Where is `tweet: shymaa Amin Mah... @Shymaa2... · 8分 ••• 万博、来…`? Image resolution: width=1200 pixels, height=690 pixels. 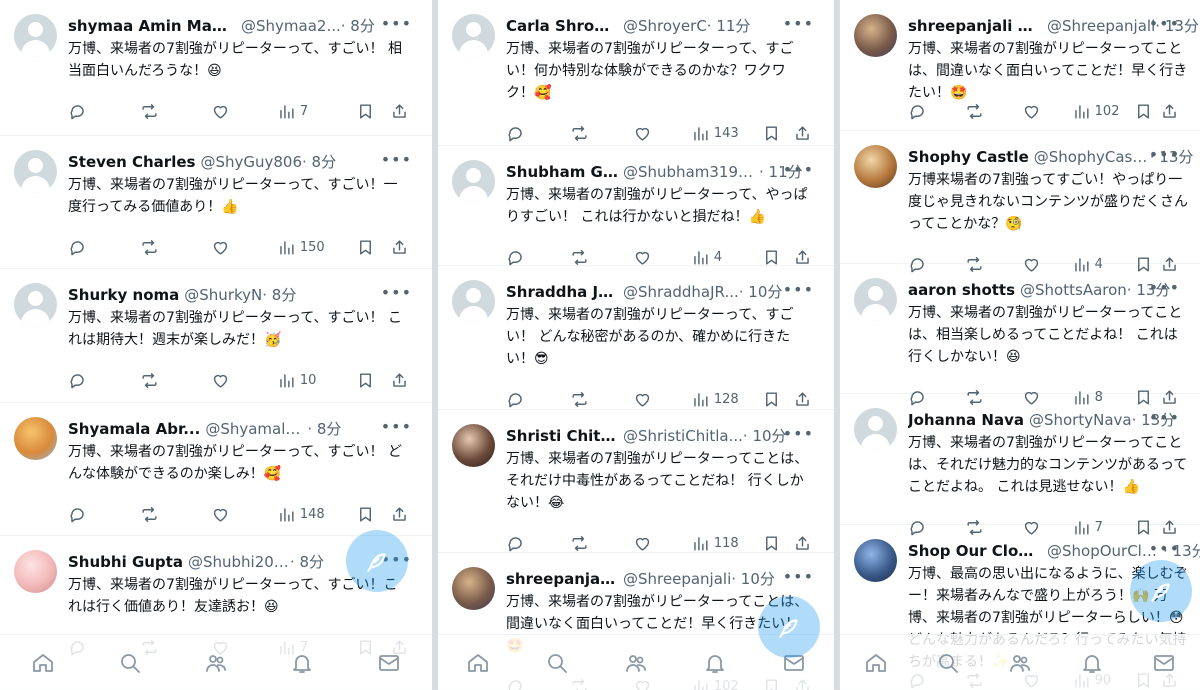
tweet: shymaa Amin Mah... @Shymaa2... · 8分 ••• 万博、来… is located at coordinates (216, 68).